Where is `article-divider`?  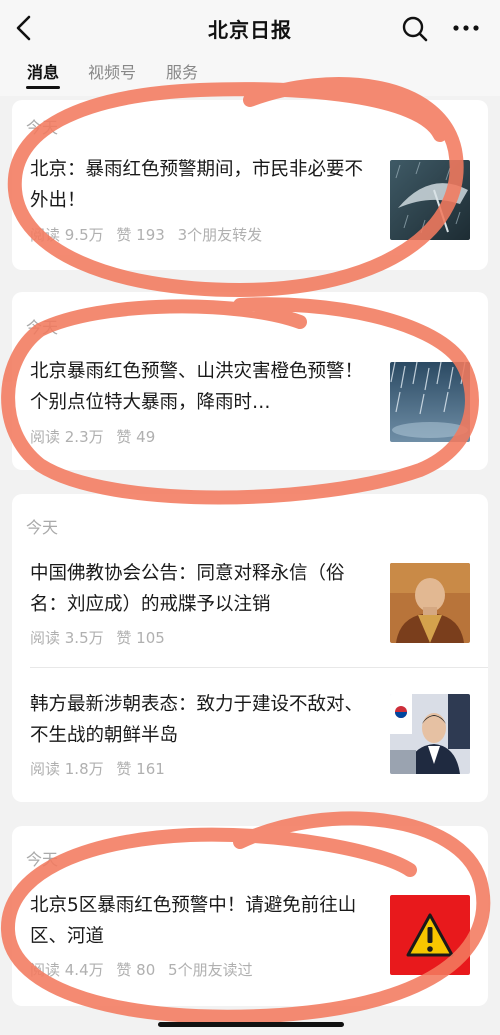
article-divider is located at coordinates (259, 667).